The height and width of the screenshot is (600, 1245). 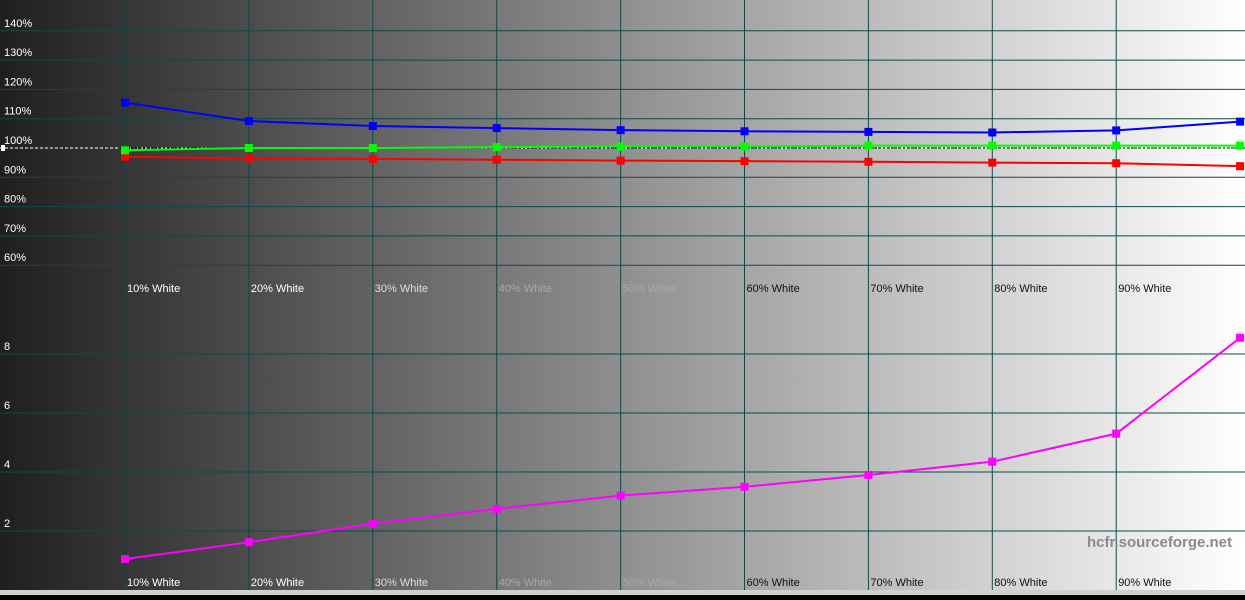 What do you see at coordinates (1159, 542) in the screenshot?
I see `watermark: hcfr.sourceforge.net` at bounding box center [1159, 542].